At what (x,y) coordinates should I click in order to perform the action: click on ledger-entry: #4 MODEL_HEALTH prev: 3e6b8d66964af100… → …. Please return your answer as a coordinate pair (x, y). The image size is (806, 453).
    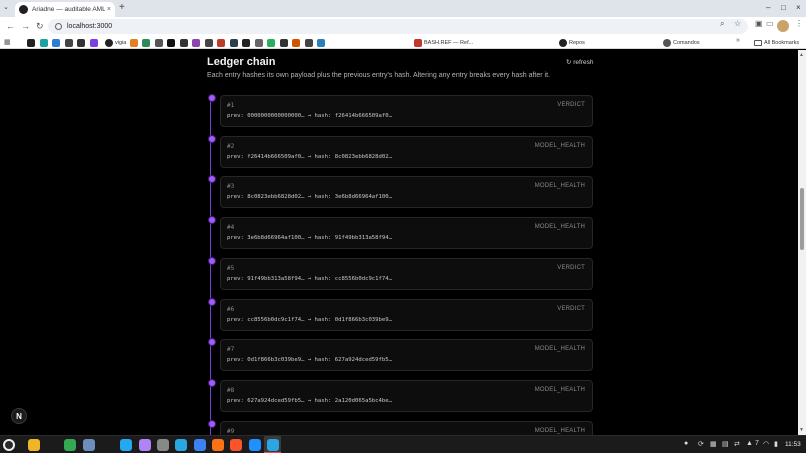
    Looking at the image, I should click on (401, 233).